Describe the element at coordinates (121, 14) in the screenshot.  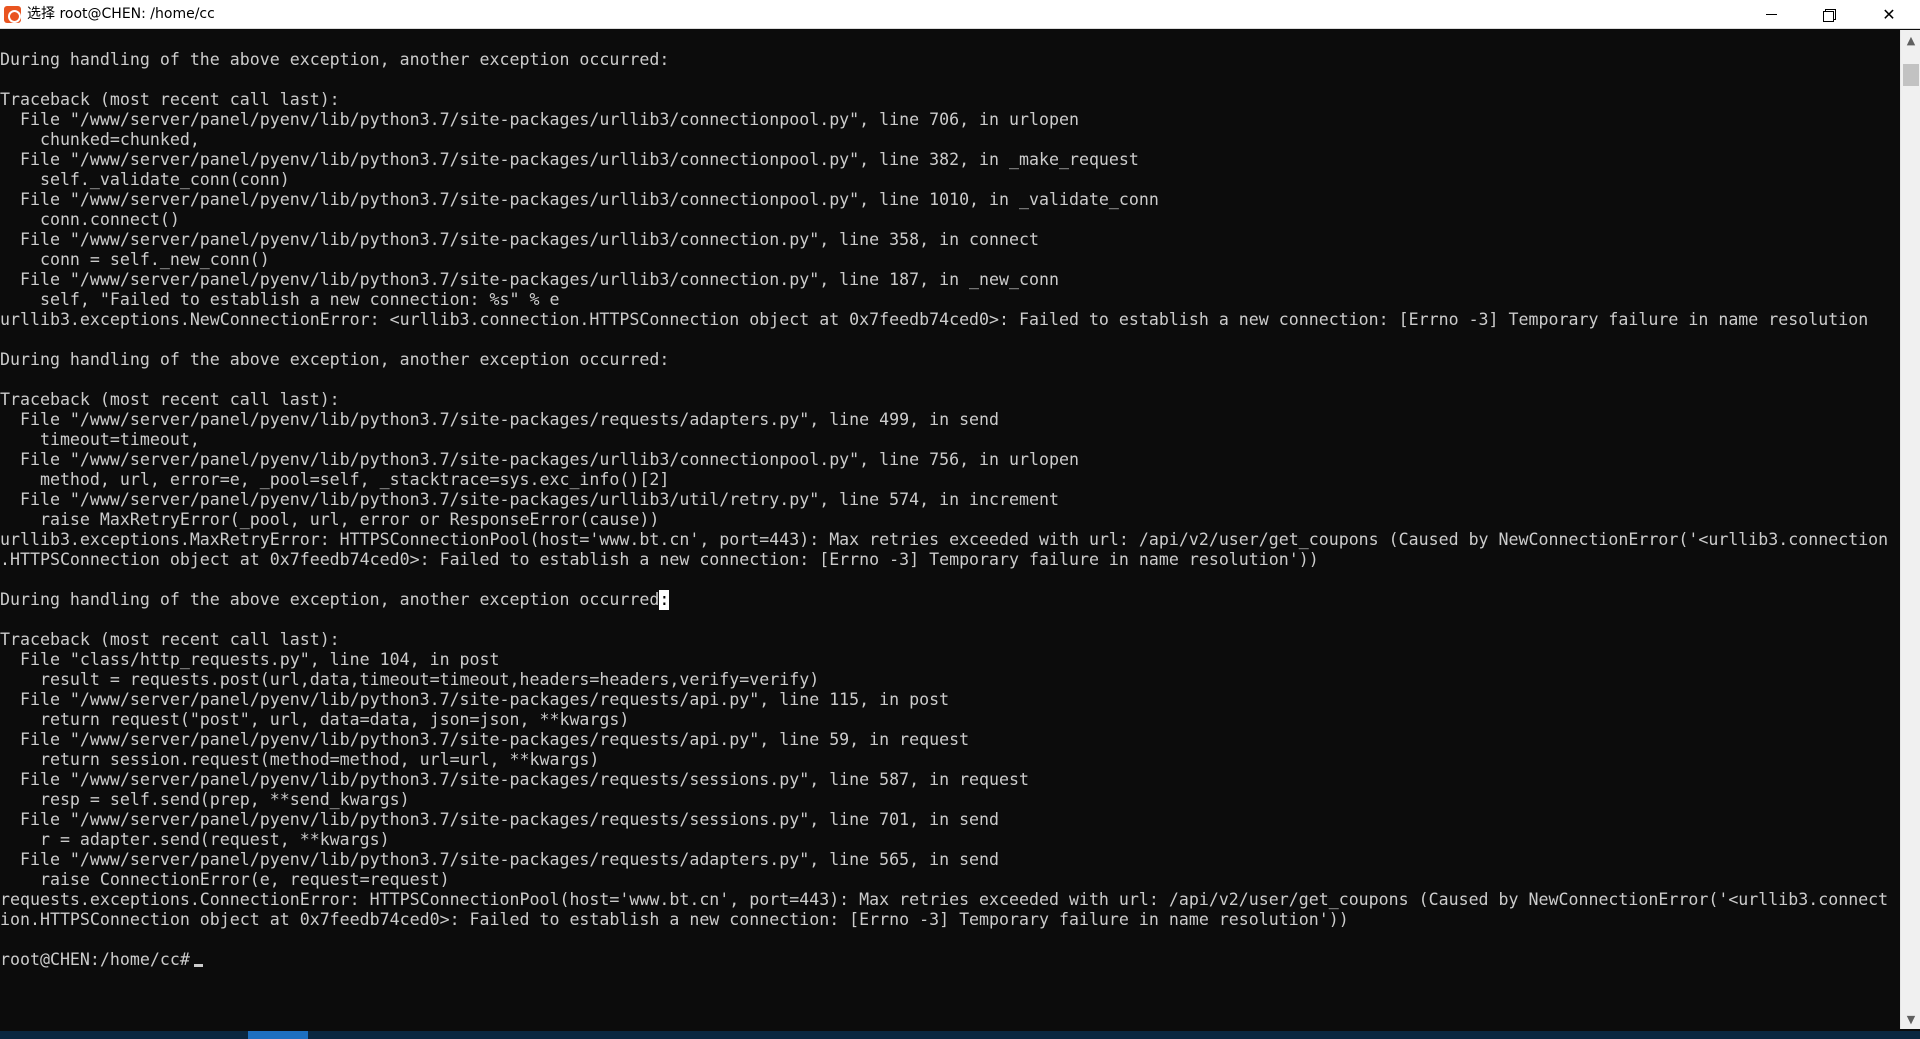
I see `window-title: 选择 root@CHEN: /home/cc` at that location.